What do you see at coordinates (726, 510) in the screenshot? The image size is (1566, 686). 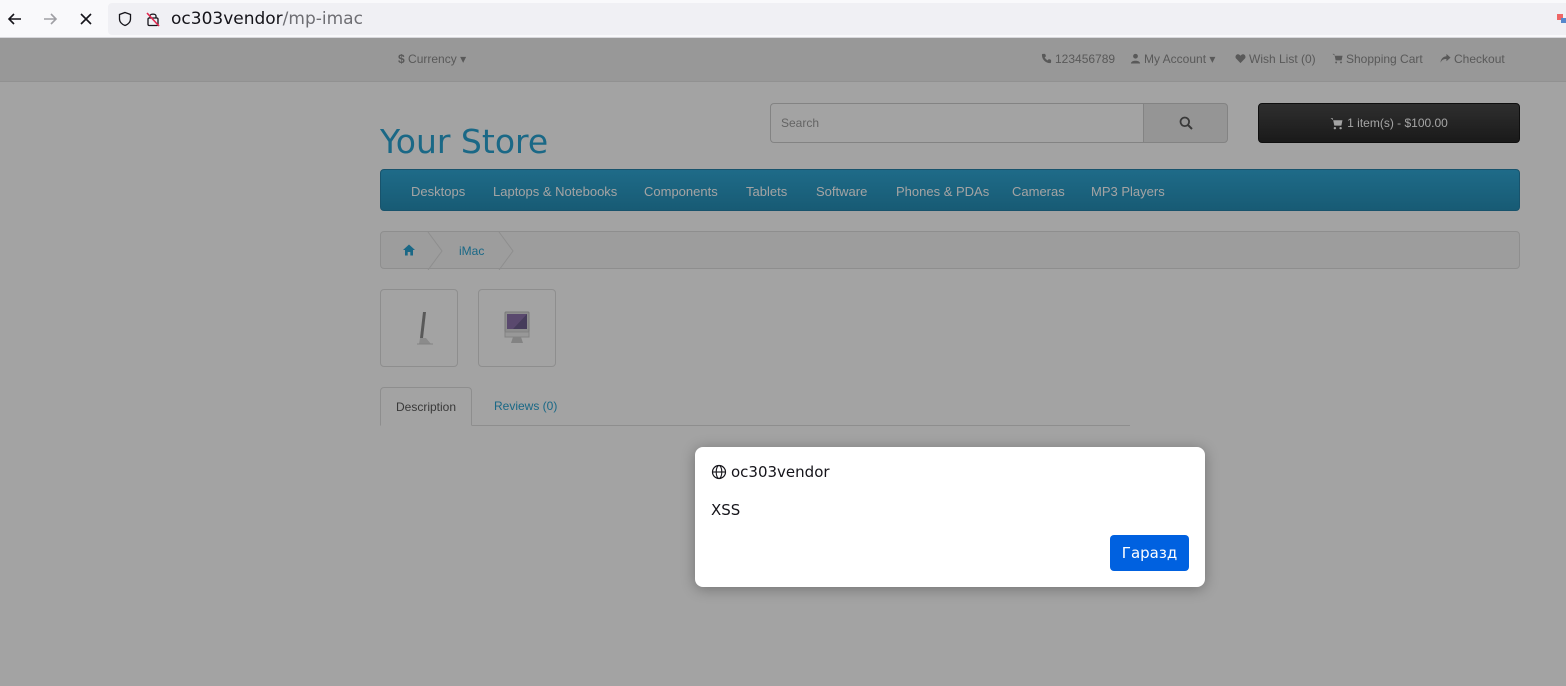 I see `dialog-message: XSS` at bounding box center [726, 510].